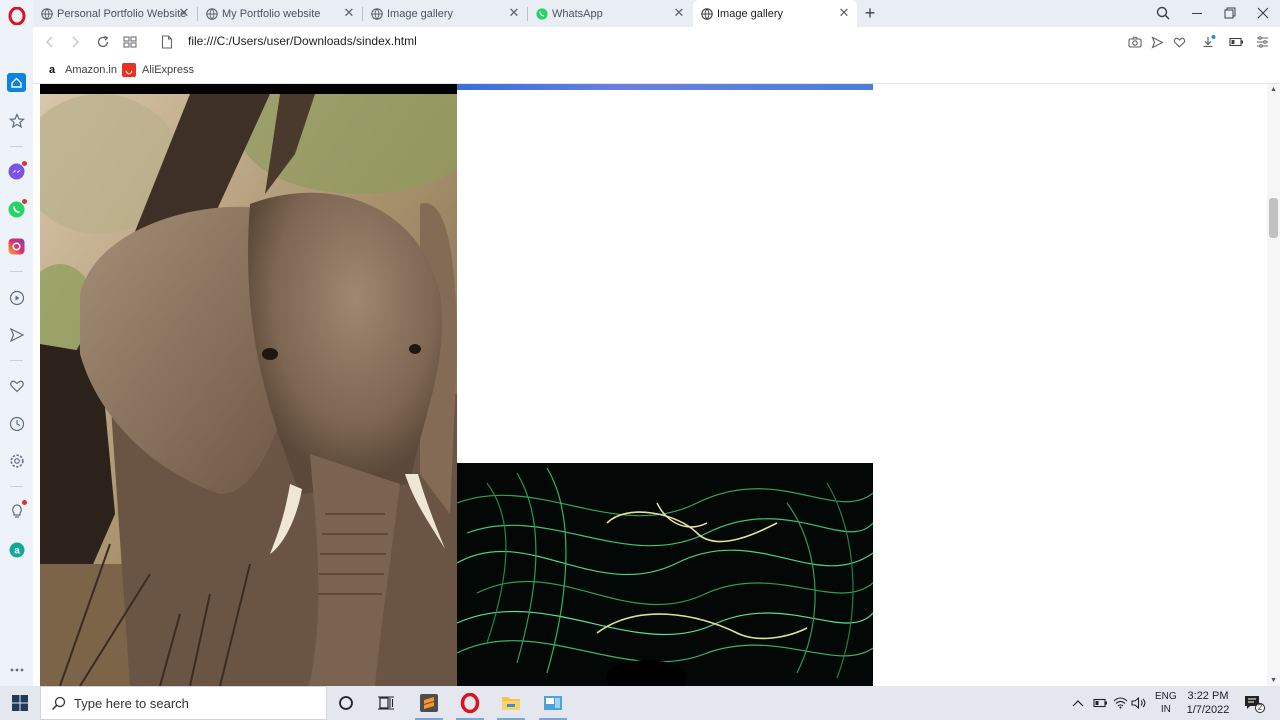  I want to click on history-clock-icon, so click(16, 423).